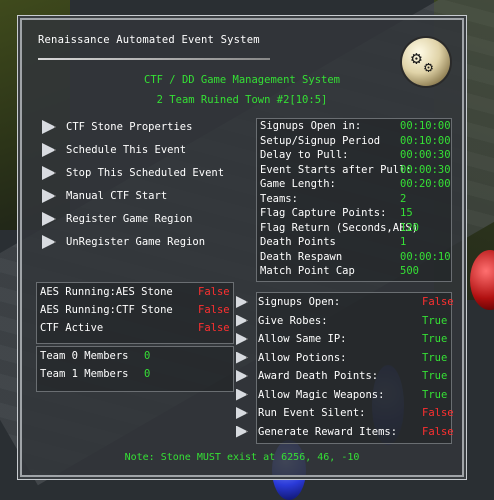 The image size is (494, 500). What do you see at coordinates (409, 227) in the screenshot?
I see `setting-value: 120` at bounding box center [409, 227].